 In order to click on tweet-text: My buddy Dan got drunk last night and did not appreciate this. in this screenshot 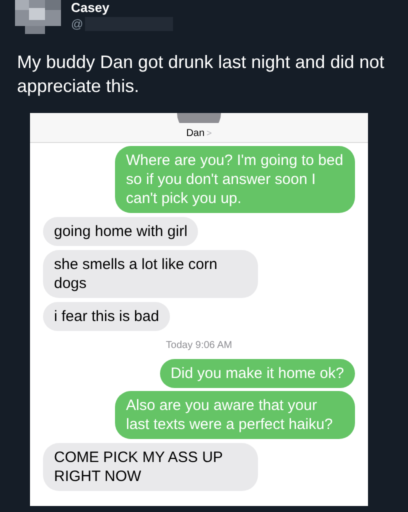, I will do `click(201, 74)`.